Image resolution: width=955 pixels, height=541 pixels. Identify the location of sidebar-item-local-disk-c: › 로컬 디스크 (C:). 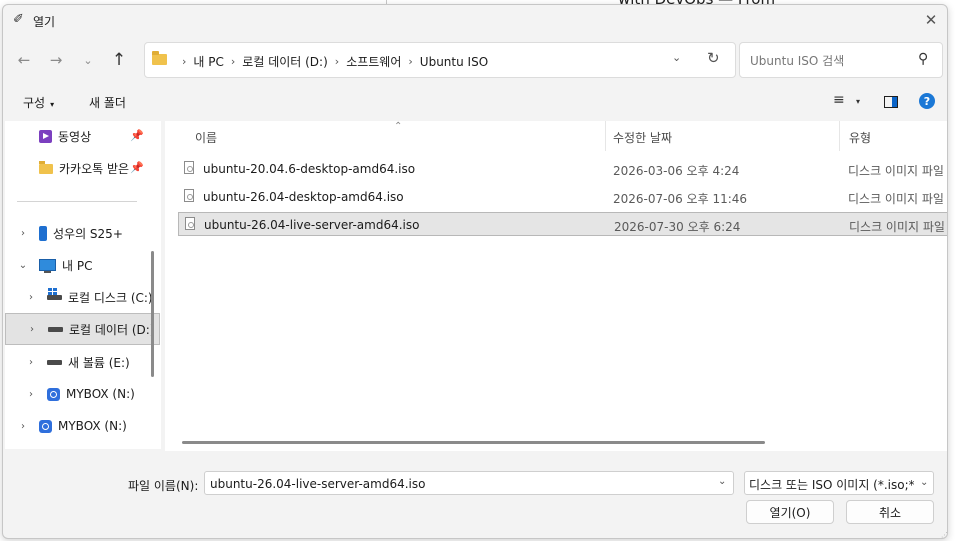
(91, 297).